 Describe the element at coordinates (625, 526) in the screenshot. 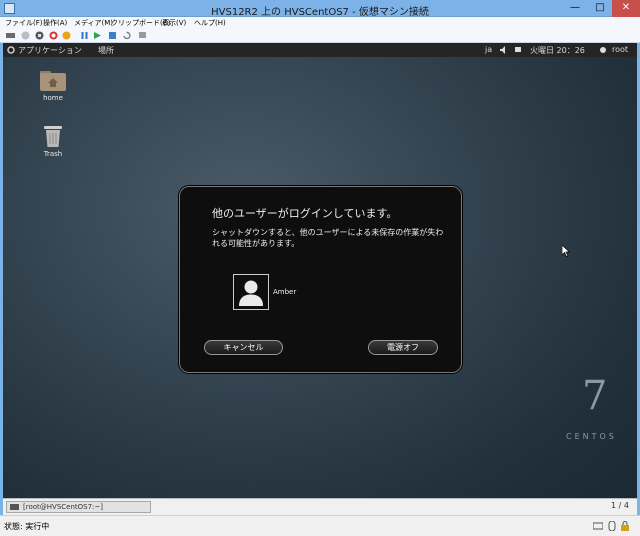

I see `lock-icon` at that location.